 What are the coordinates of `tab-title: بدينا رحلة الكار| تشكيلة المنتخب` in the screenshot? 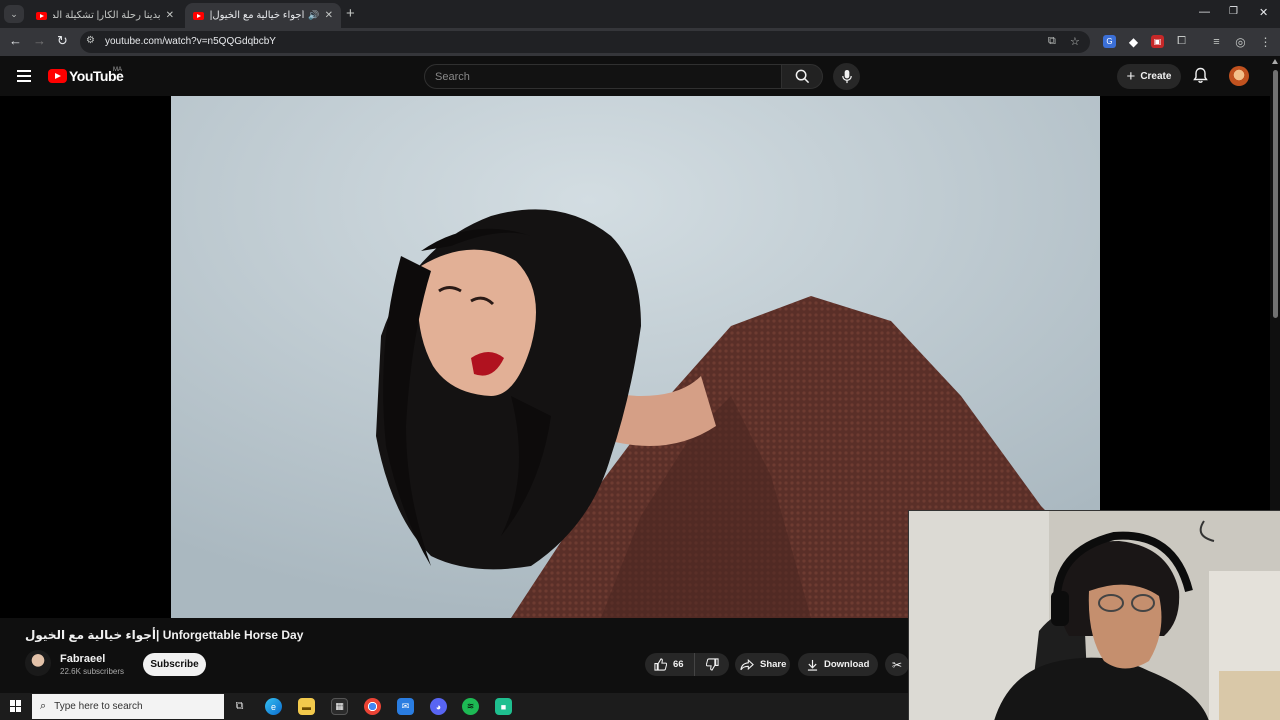 It's located at (107, 15).